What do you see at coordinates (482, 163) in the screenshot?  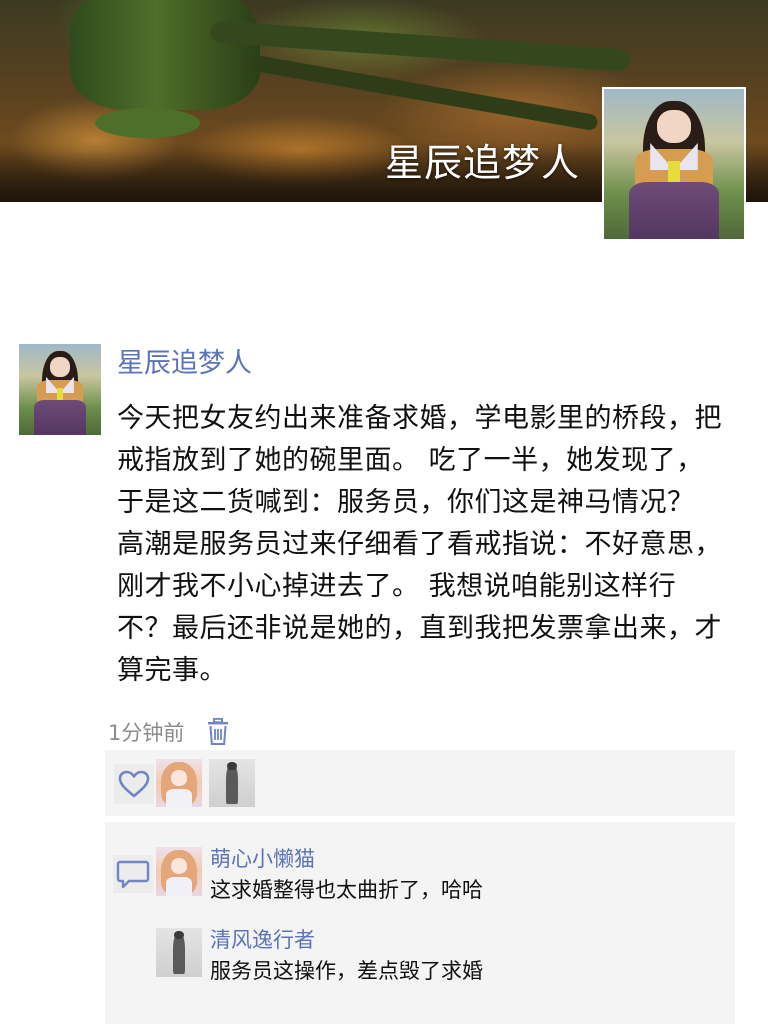 I see `cover-username: 星辰追梦人` at bounding box center [482, 163].